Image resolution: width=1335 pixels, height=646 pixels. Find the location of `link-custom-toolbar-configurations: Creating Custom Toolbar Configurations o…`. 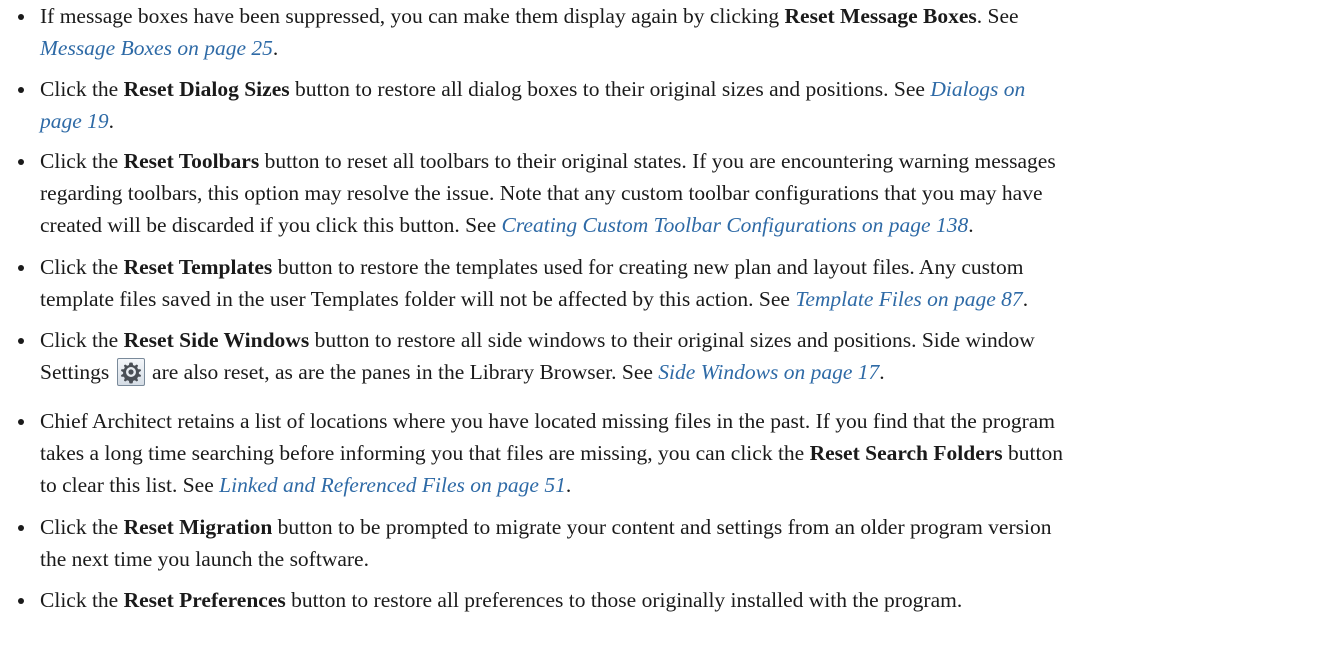

link-custom-toolbar-configurations: Creating Custom Toolbar Configurations o… is located at coordinates (735, 225).